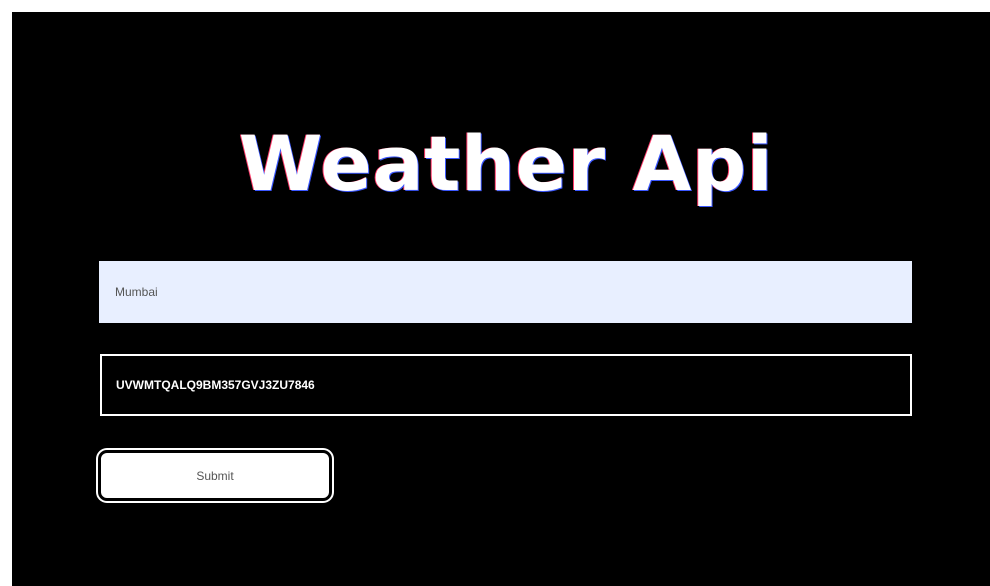 The height and width of the screenshot is (586, 990). I want to click on city-input, so click(505, 292).